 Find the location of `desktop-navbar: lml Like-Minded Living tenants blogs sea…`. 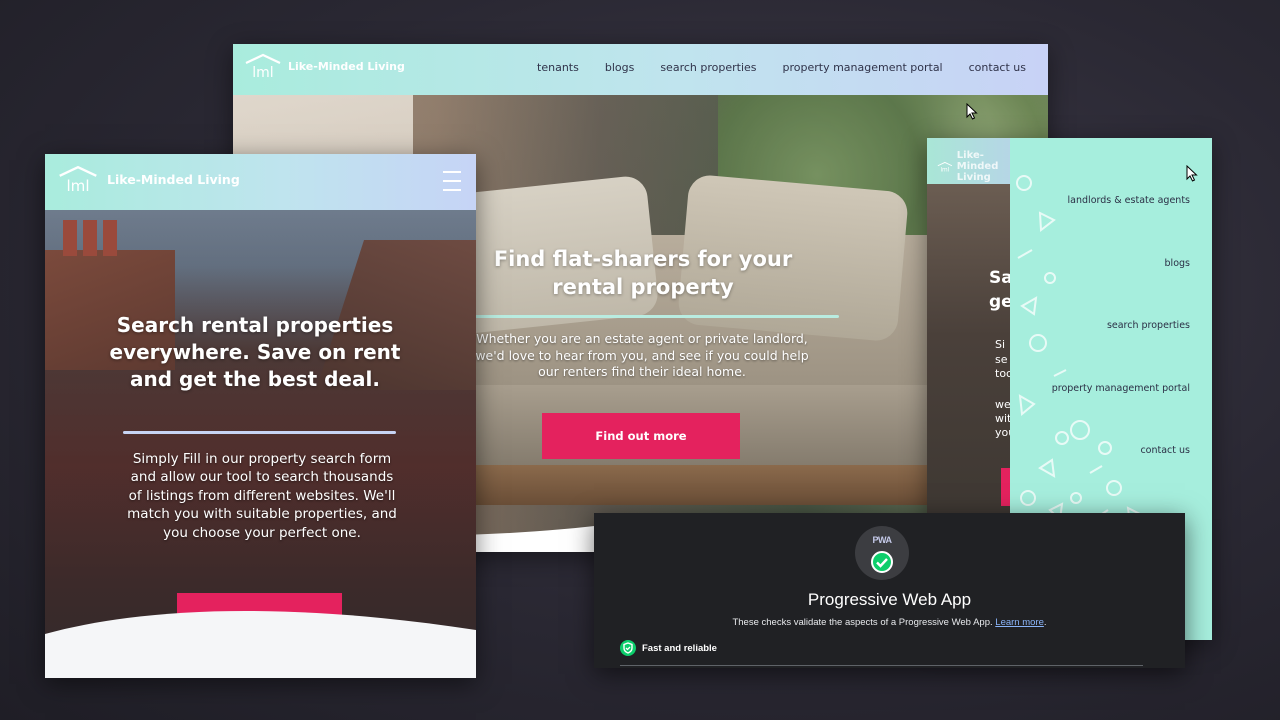

desktop-navbar: lml Like-Minded Living tenants blogs sea… is located at coordinates (640, 69).